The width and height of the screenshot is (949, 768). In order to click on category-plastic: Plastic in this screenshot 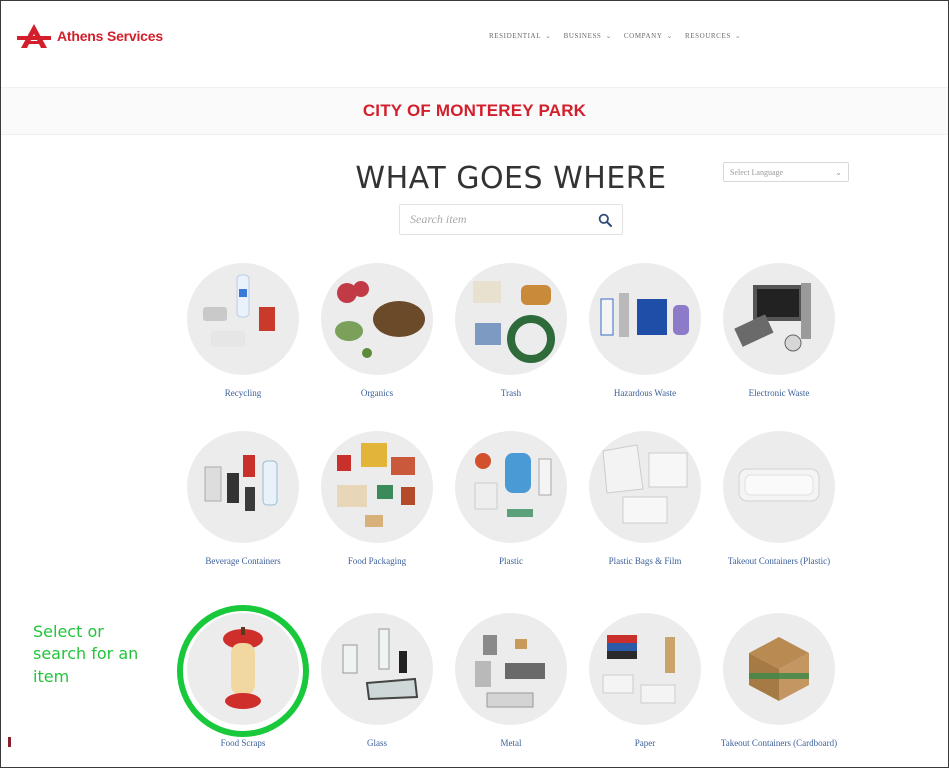, I will do `click(511, 499)`.